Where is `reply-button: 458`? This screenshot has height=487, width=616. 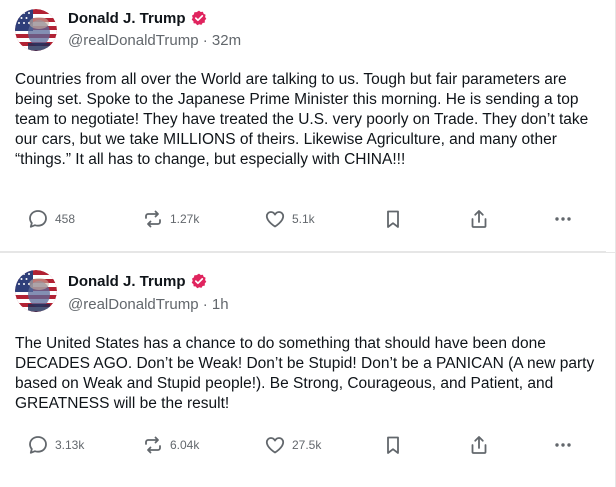
reply-button: 458 is located at coordinates (51, 219).